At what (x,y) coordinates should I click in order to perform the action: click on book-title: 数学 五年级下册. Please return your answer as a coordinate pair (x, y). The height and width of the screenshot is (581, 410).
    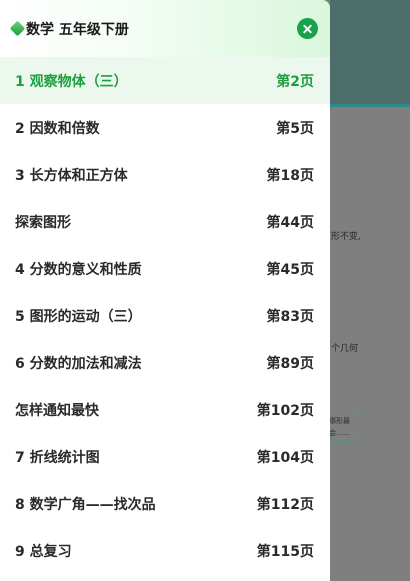
    Looking at the image, I should click on (77, 30).